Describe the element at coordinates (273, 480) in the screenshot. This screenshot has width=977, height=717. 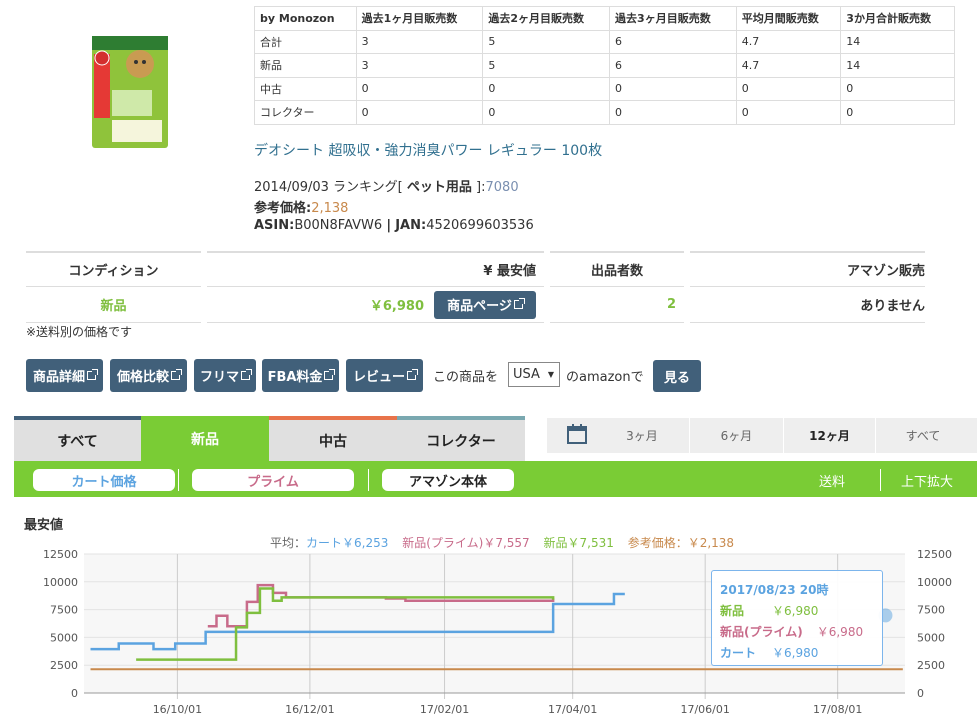
I see `prime-toggle: プライム` at that location.